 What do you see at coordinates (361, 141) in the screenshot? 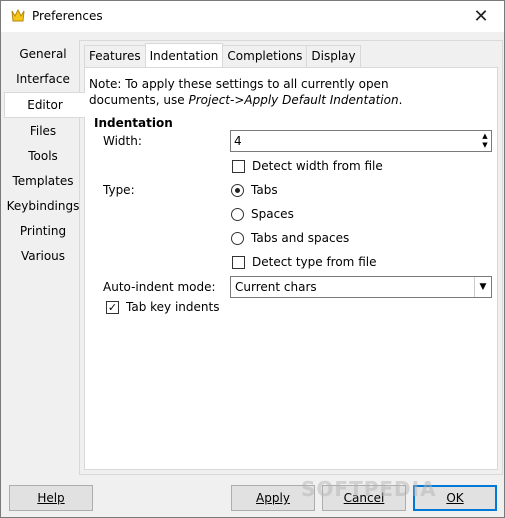
I see `width-spinner: 4 ▲ ▼` at bounding box center [361, 141].